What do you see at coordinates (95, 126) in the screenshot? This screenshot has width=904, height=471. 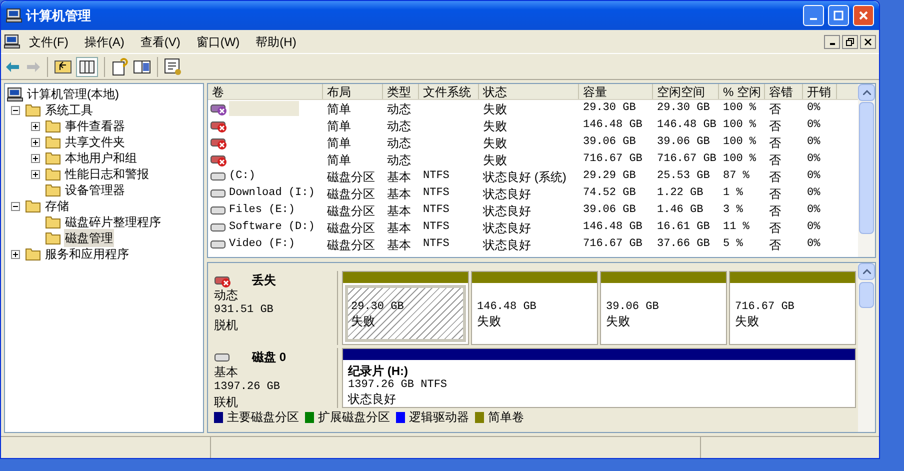 I see `tree-item: 事件查看器` at bounding box center [95, 126].